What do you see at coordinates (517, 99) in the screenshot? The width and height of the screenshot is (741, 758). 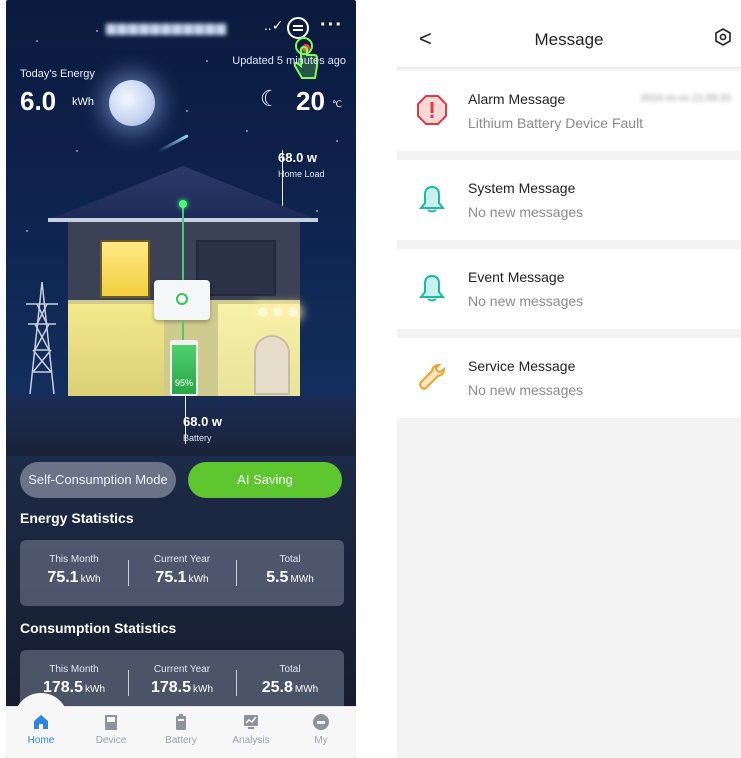 I see `message-name: Alarm Message` at bounding box center [517, 99].